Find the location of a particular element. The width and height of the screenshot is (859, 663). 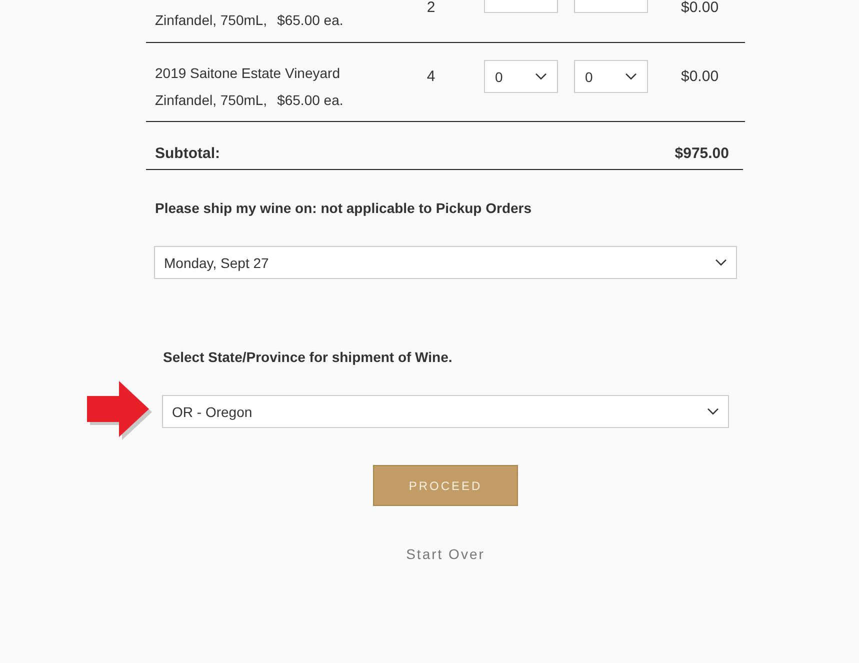

subtotal-label: Subtotal: is located at coordinates (187, 154).